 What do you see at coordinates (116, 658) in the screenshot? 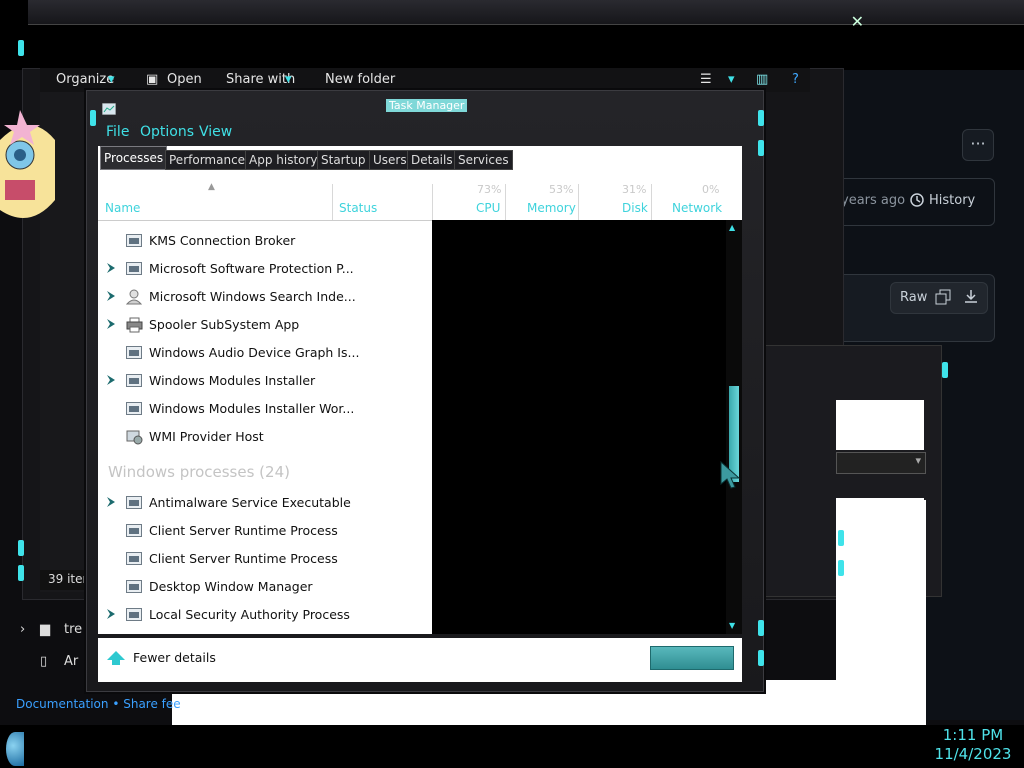
I see `collapse-arrow-icon` at bounding box center [116, 658].